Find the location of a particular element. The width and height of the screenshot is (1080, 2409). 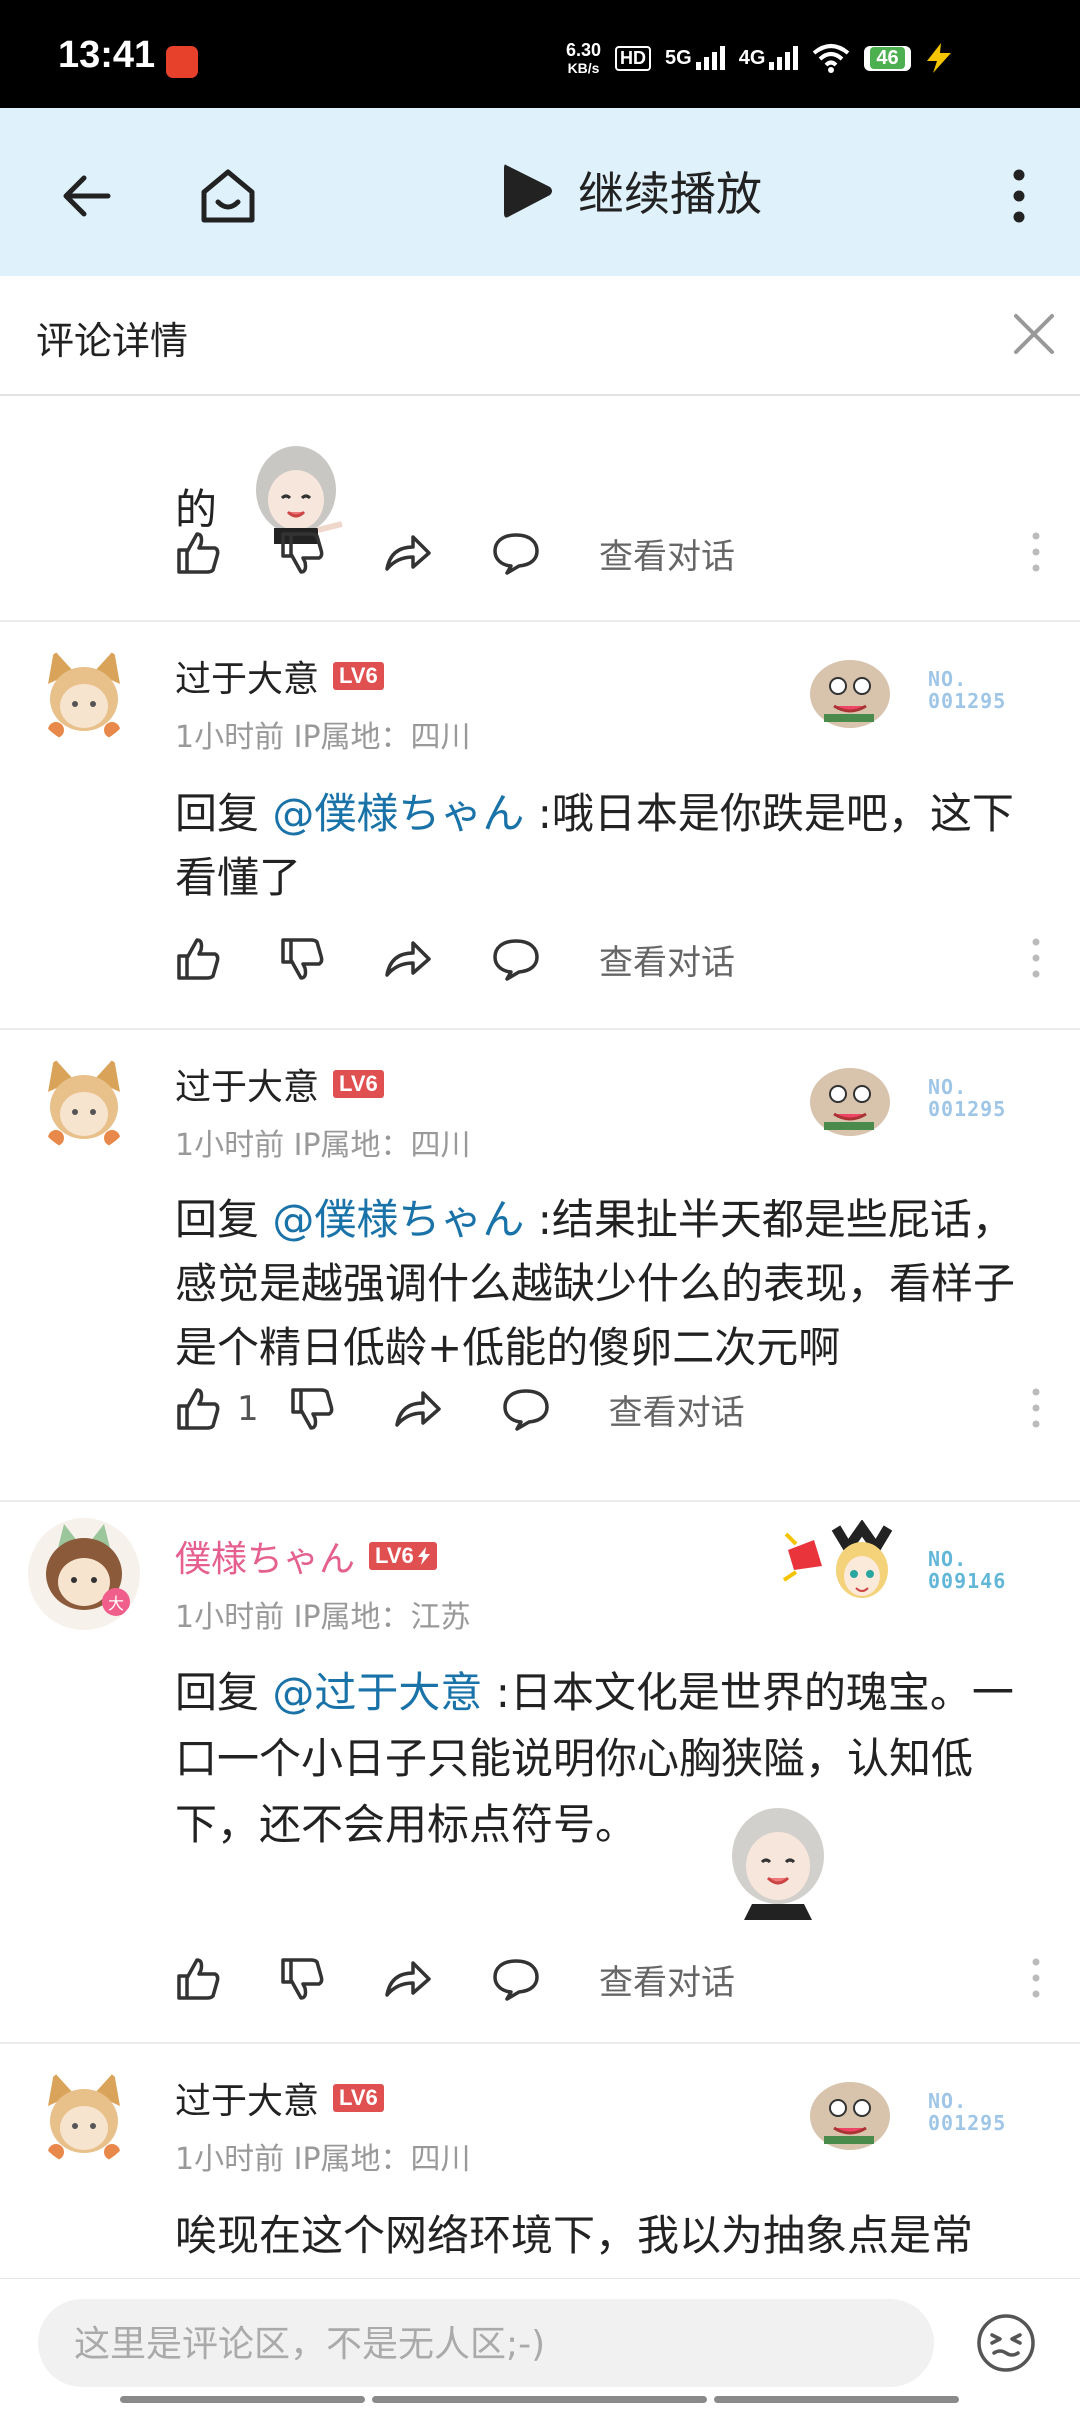

app-notification-icon is located at coordinates (182, 62).